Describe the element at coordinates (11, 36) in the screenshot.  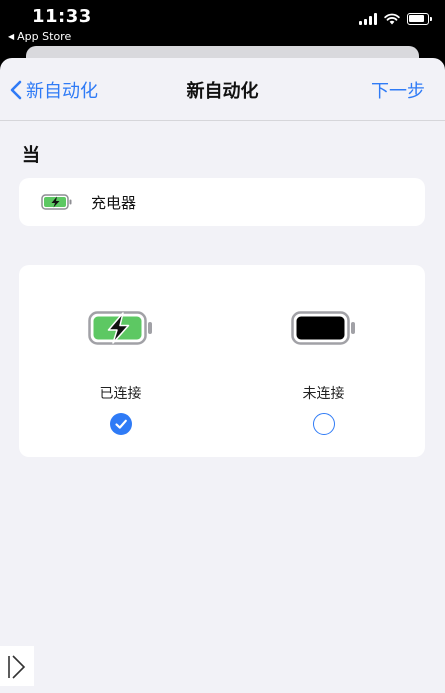
I see `left-triangle-icon: ◀` at that location.